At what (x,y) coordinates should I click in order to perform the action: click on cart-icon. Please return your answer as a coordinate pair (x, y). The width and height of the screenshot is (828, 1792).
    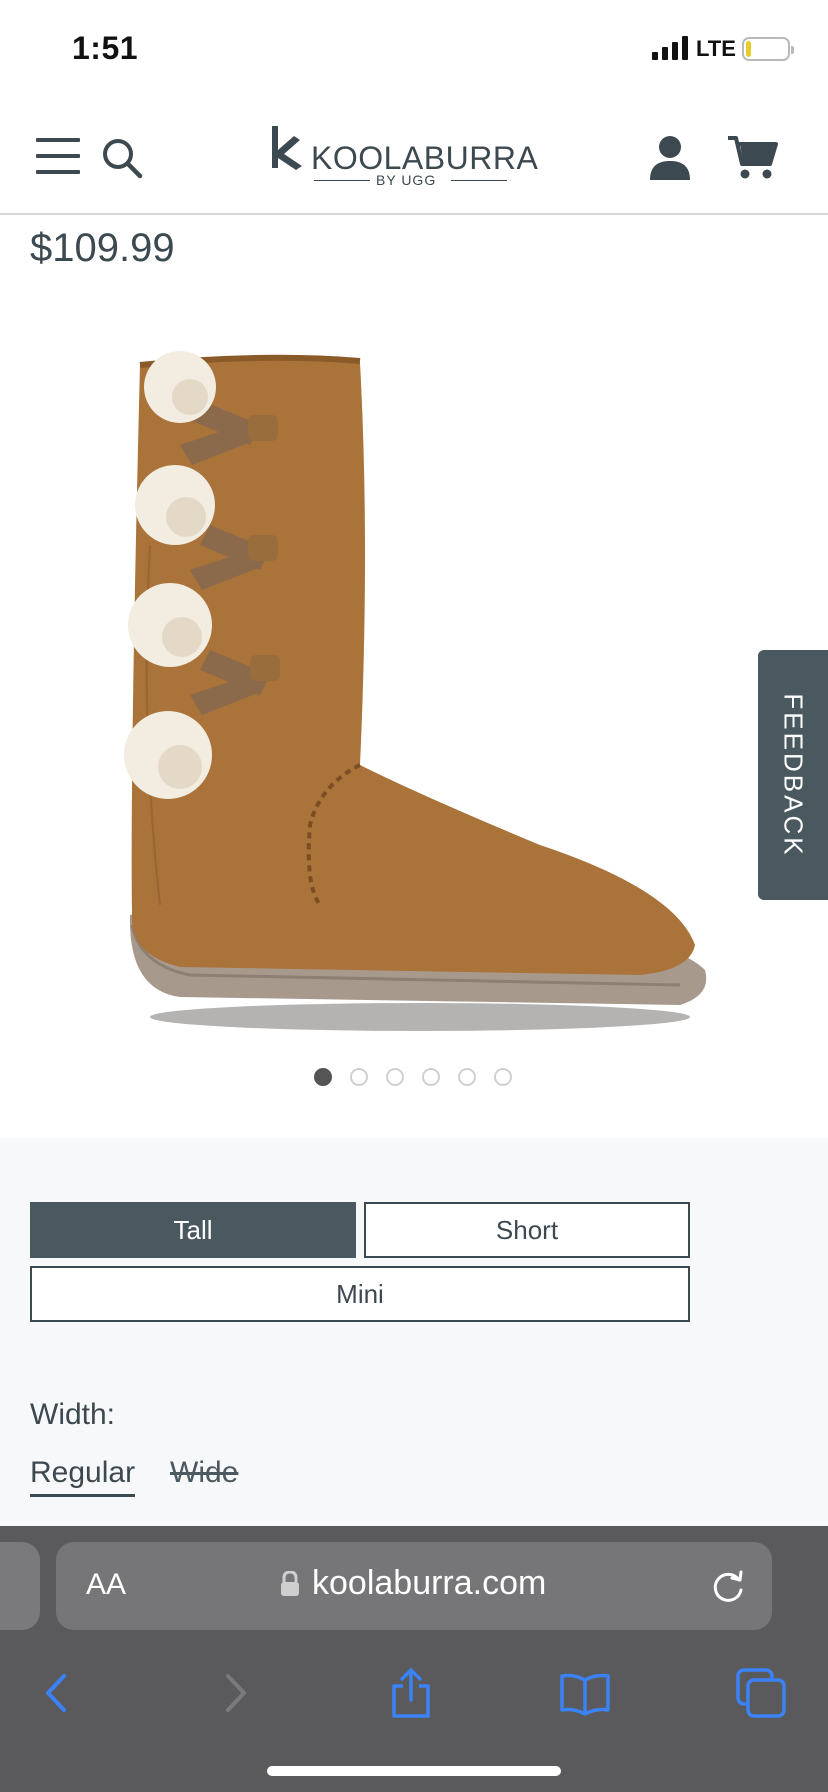
    Looking at the image, I should click on (752, 158).